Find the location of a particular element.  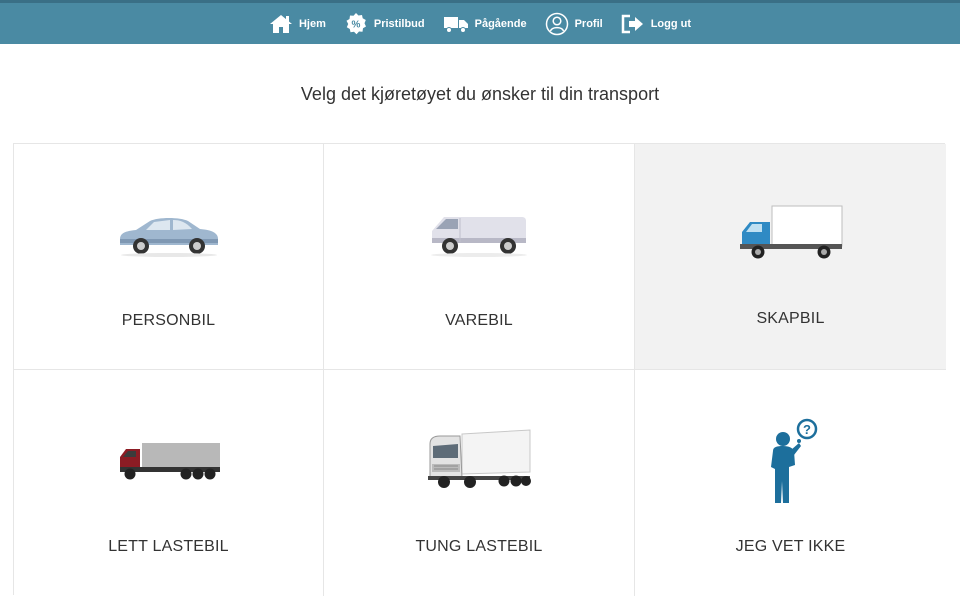

home-icon is located at coordinates (280, 23).